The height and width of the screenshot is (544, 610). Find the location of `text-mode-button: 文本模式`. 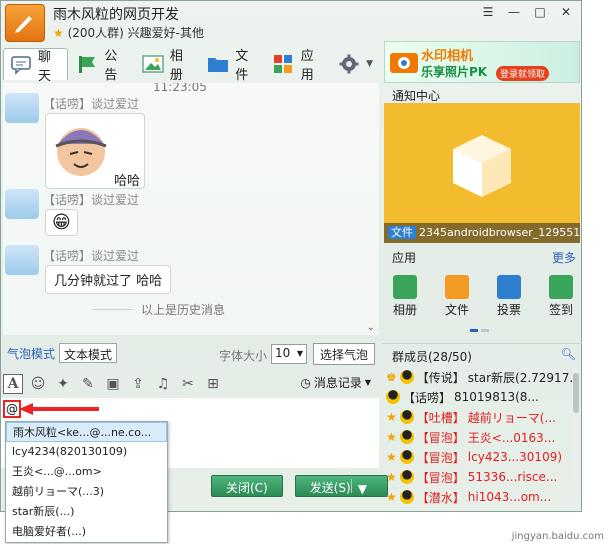

text-mode-button: 文本模式 is located at coordinates (88, 353).